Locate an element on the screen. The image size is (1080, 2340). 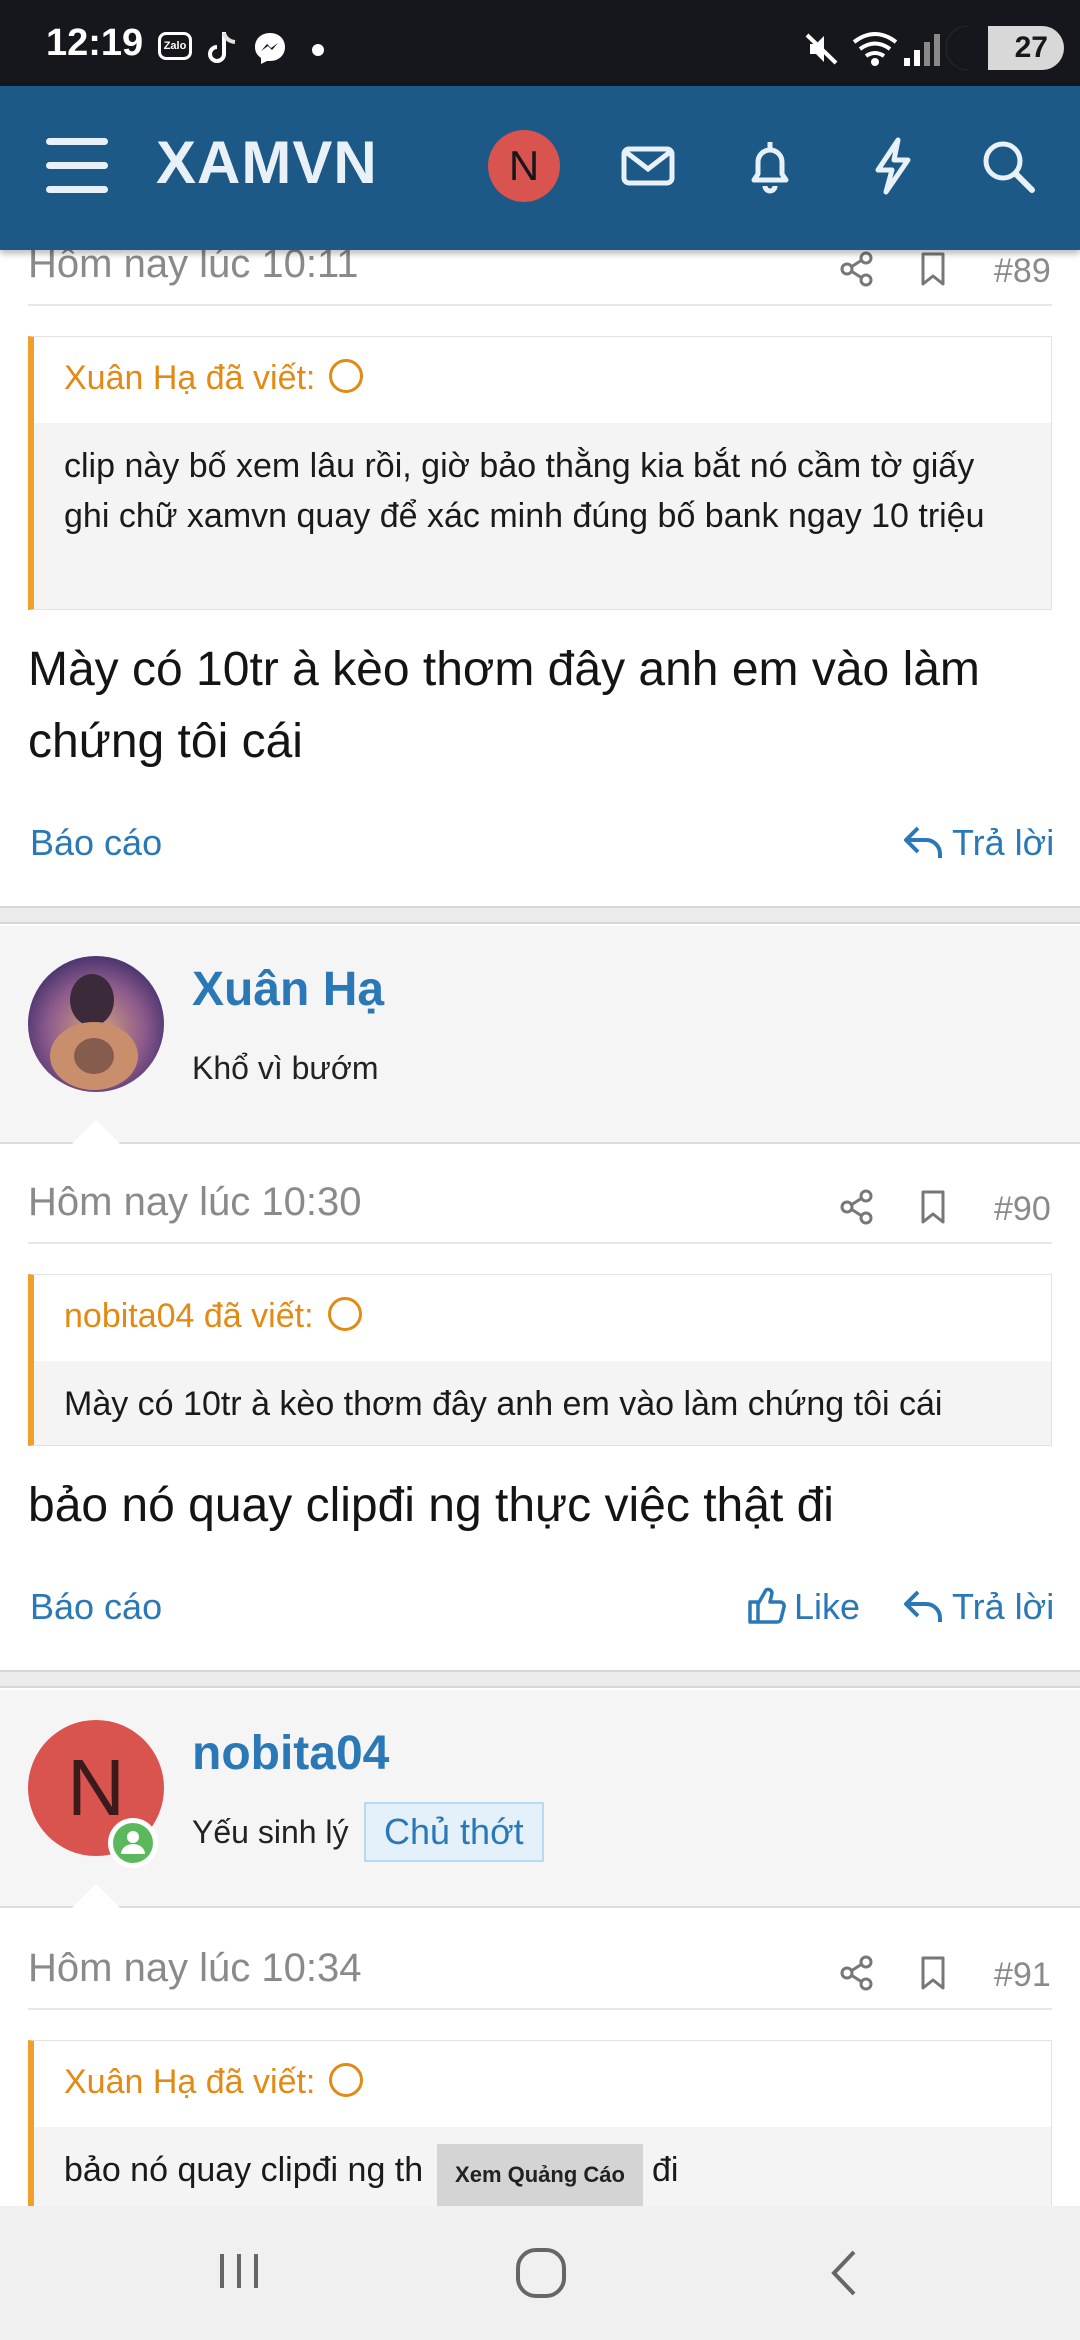
author-name: Xuân Hạ is located at coordinates (288, 989).